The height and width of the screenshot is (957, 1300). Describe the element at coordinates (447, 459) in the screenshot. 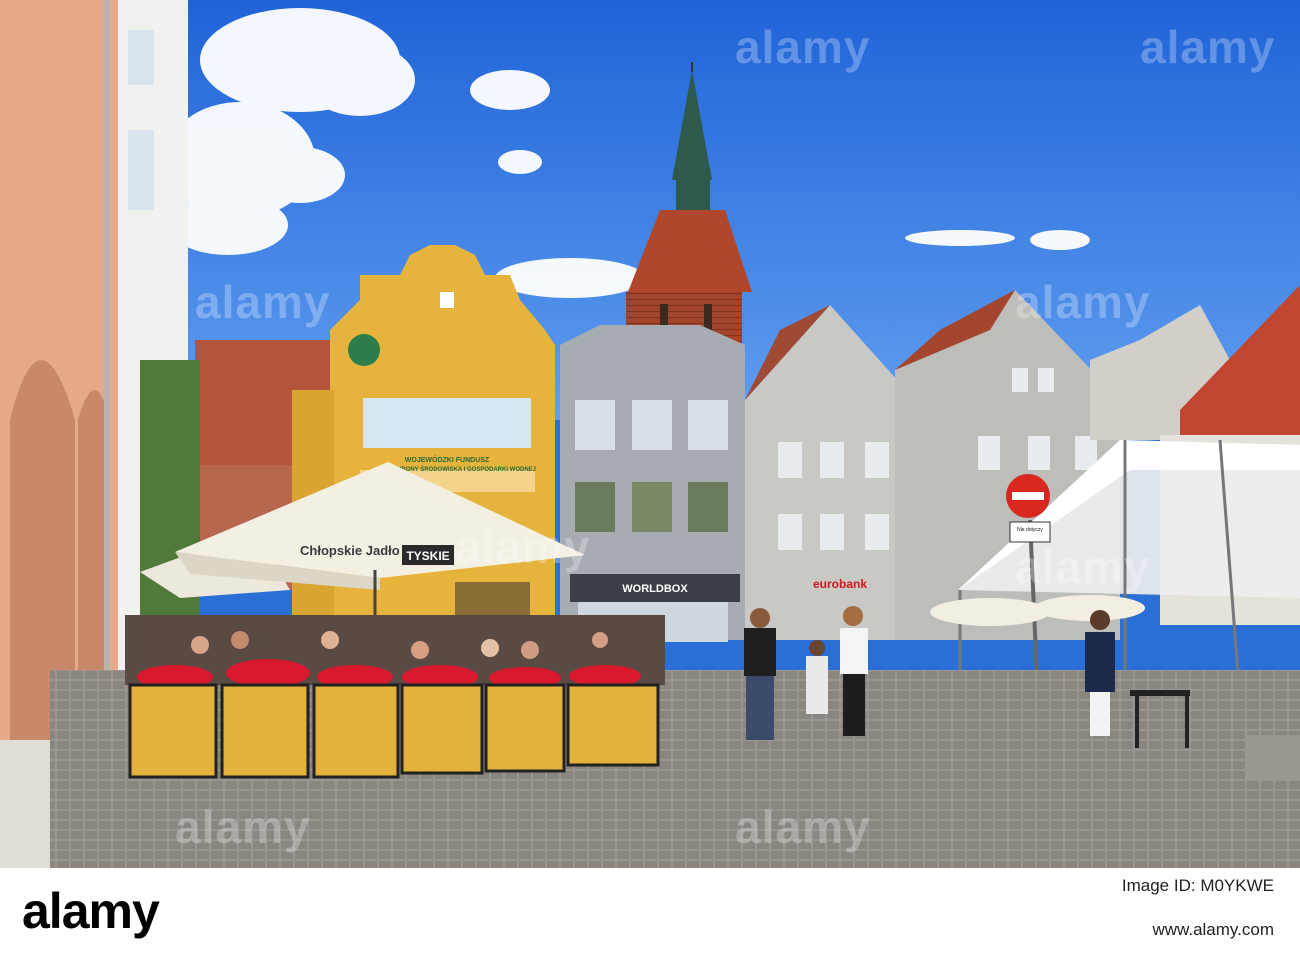

I see `fund-sign-line1: WOJEWÓDZKI FUNDUSZ` at that location.